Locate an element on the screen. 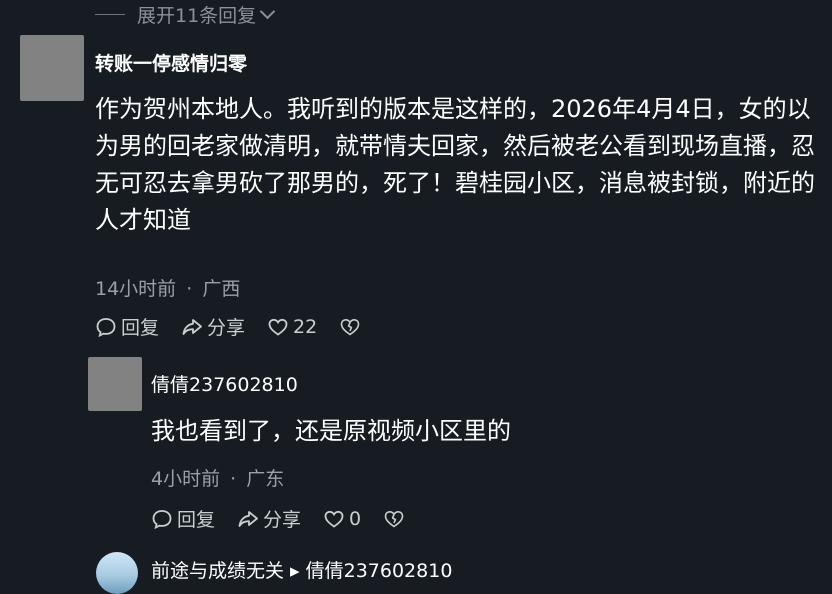 The height and width of the screenshot is (594, 832). comment-meta: 14小时前 · 广西 is located at coordinates (167, 287).